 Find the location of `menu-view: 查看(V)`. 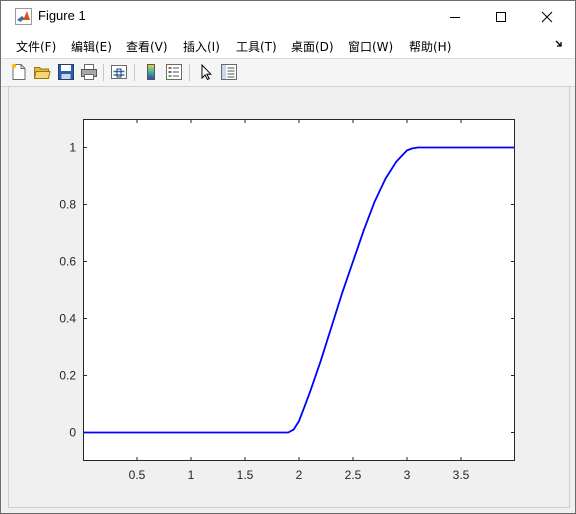

menu-view: 查看(V) is located at coordinates (147, 46).